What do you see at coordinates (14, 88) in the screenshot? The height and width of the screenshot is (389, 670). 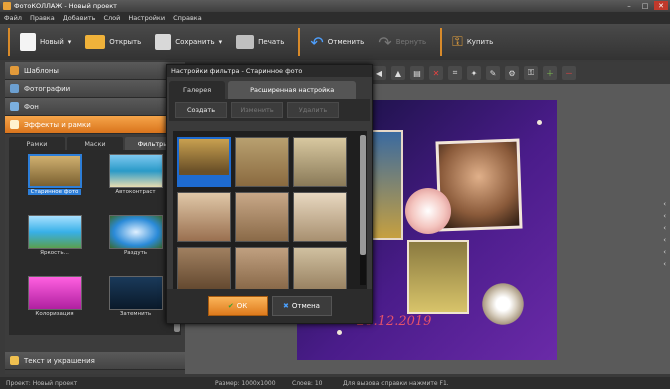 I see `photo-icon` at bounding box center [14, 88].